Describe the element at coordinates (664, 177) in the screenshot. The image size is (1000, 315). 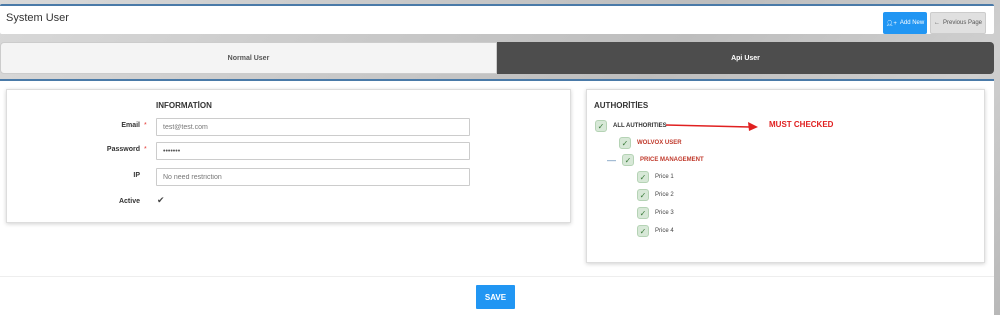
I see `tree-item-label: Price 1` at that location.